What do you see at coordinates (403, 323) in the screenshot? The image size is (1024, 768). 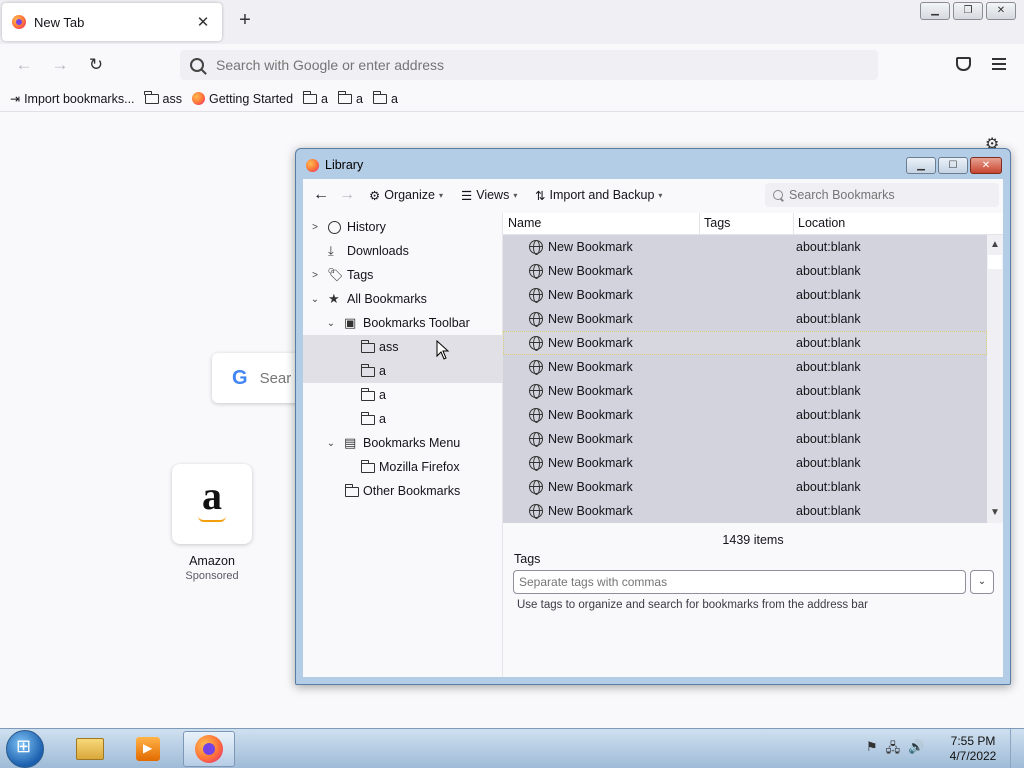 I see `tree-item-bookmarks-toolbar: ⌄ ▣ Bookmarks Toolbar` at bounding box center [403, 323].